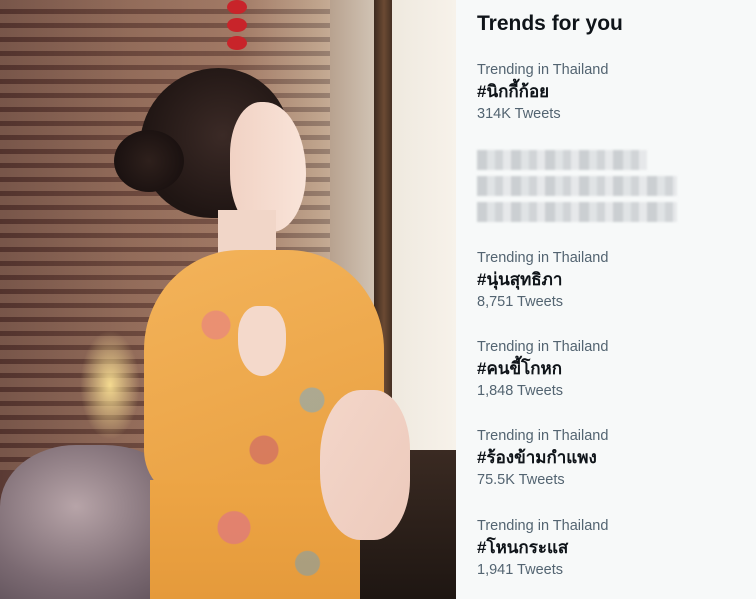  Describe the element at coordinates (550, 23) in the screenshot. I see `panel-title: Trends for you` at that location.